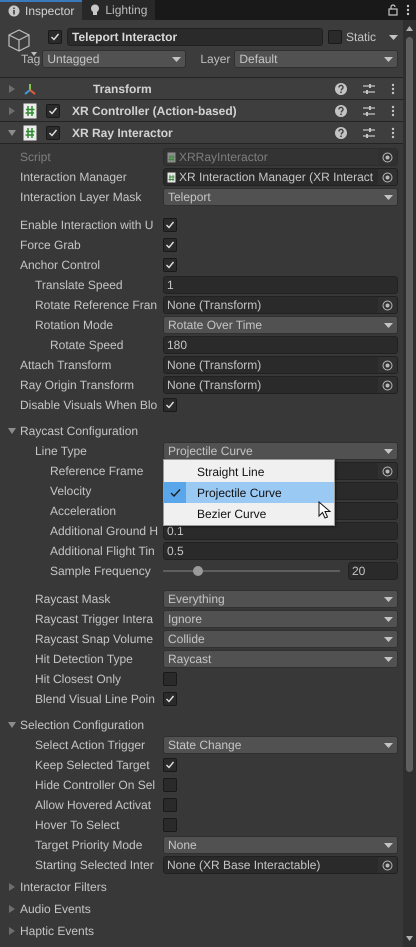 The image size is (416, 947). Describe the element at coordinates (41, 10) in the screenshot. I see `tab: Inspector` at that location.